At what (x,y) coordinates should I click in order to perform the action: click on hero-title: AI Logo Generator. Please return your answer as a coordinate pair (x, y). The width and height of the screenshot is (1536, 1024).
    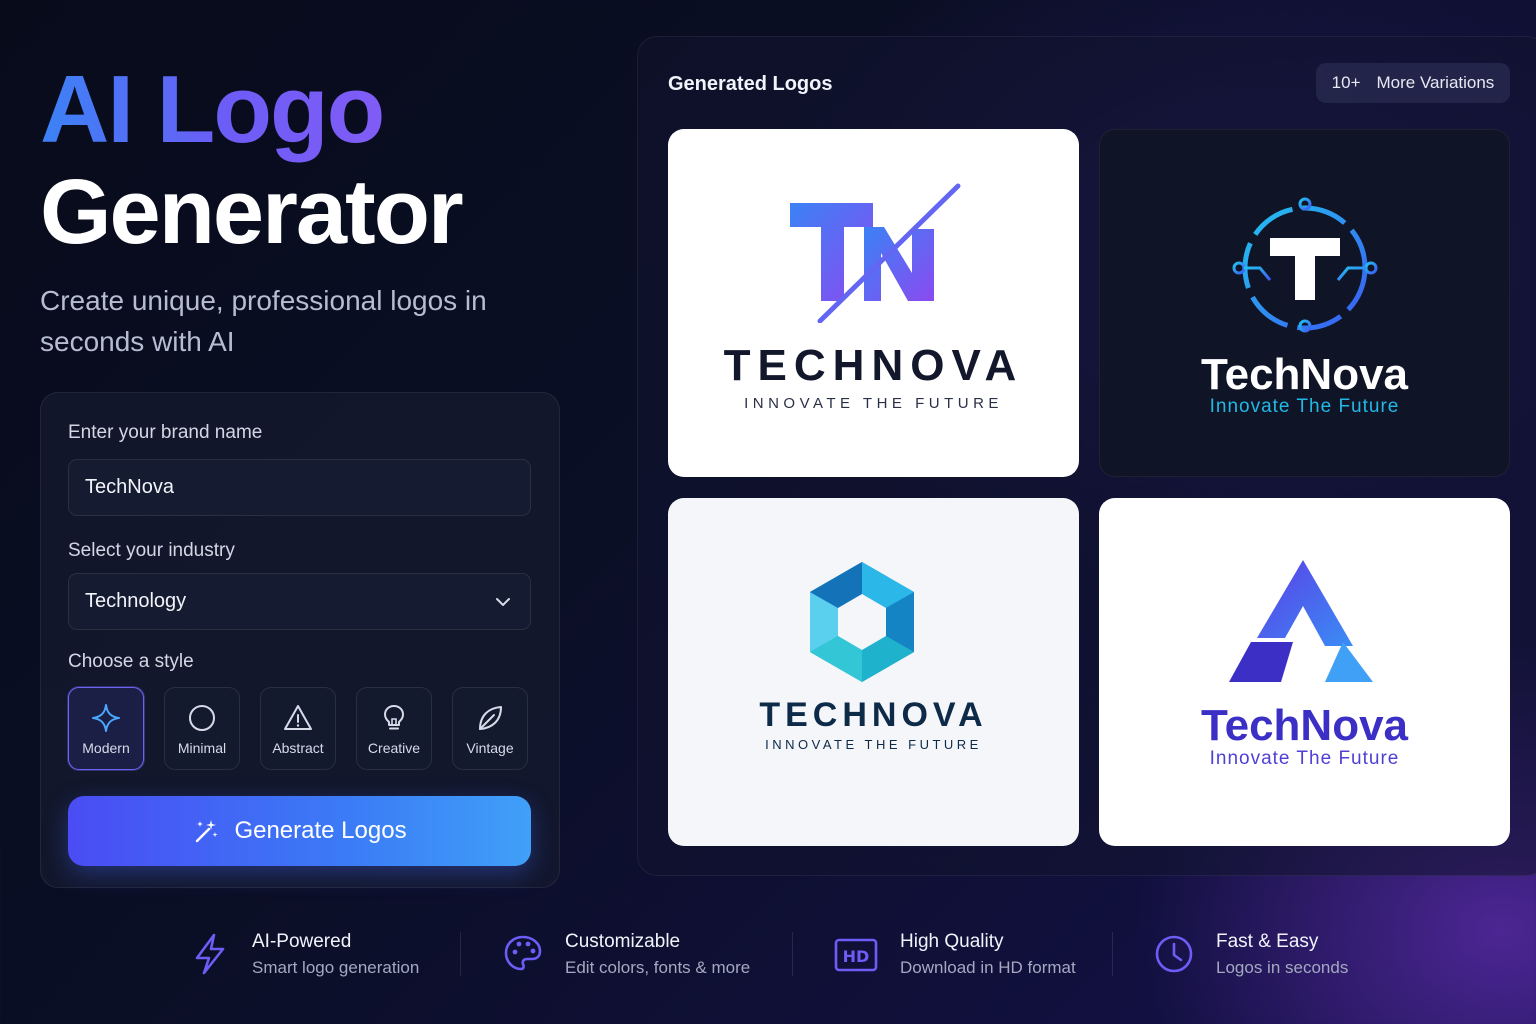
    Looking at the image, I should click on (252, 162).